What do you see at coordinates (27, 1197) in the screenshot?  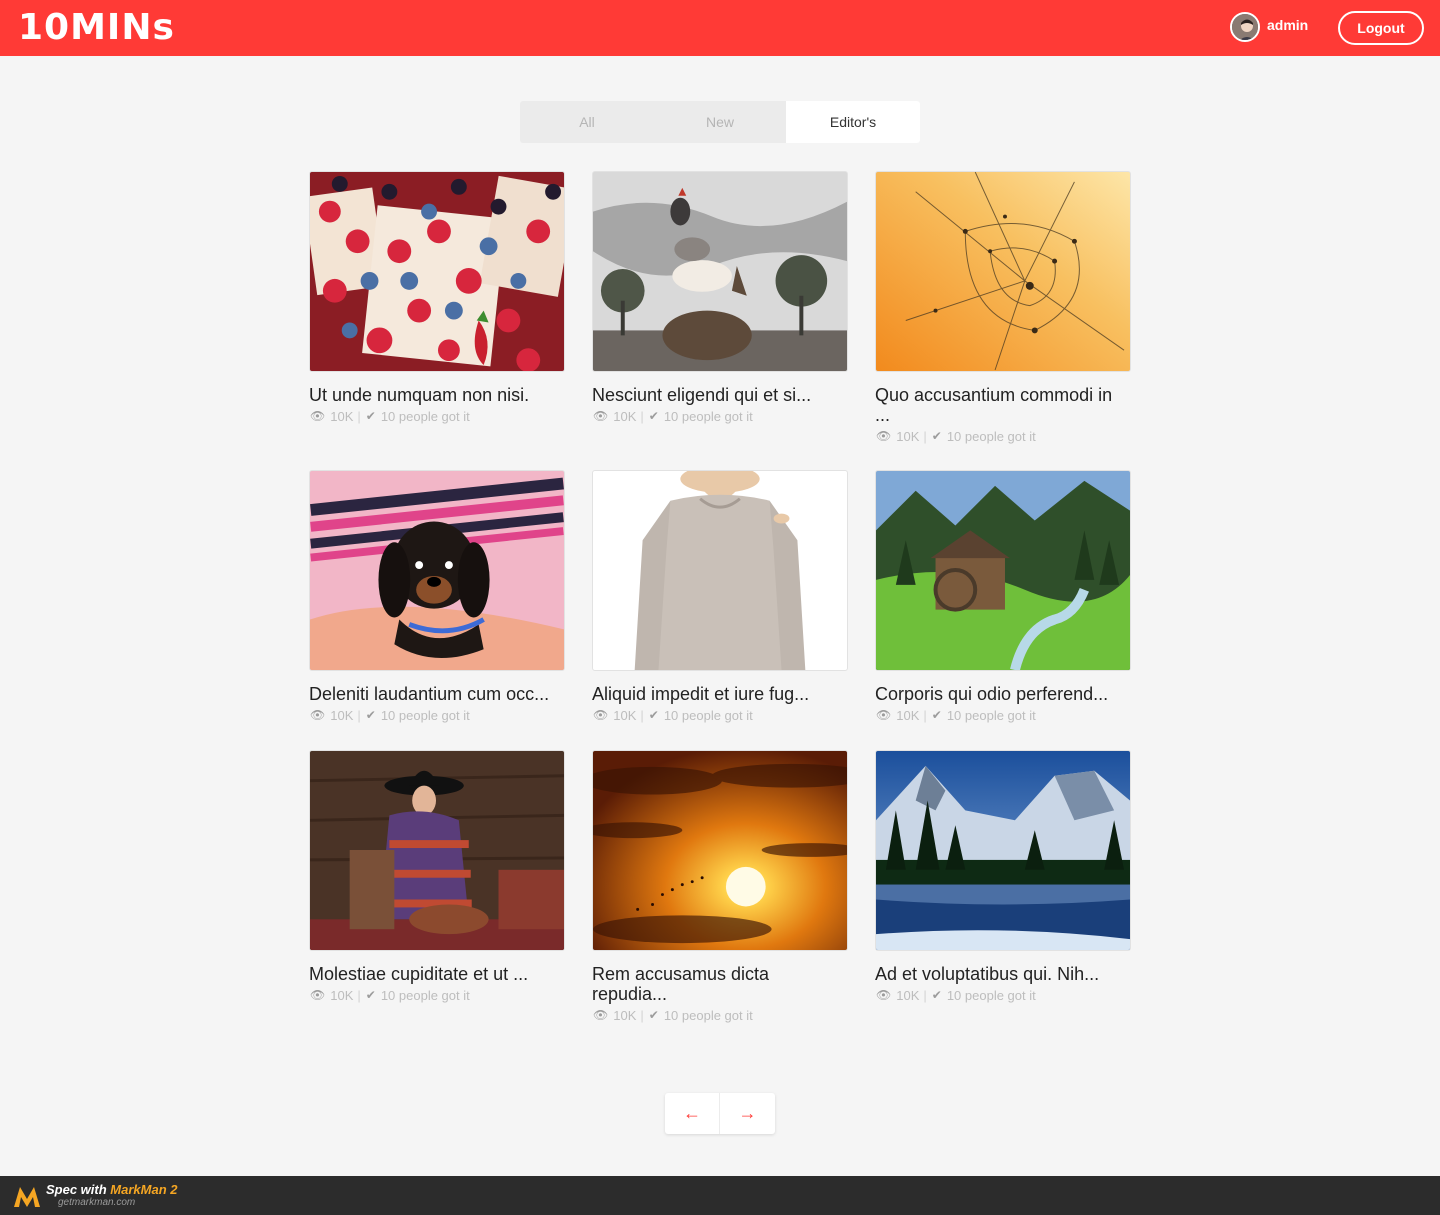 I see `markman-logo-icon` at bounding box center [27, 1197].